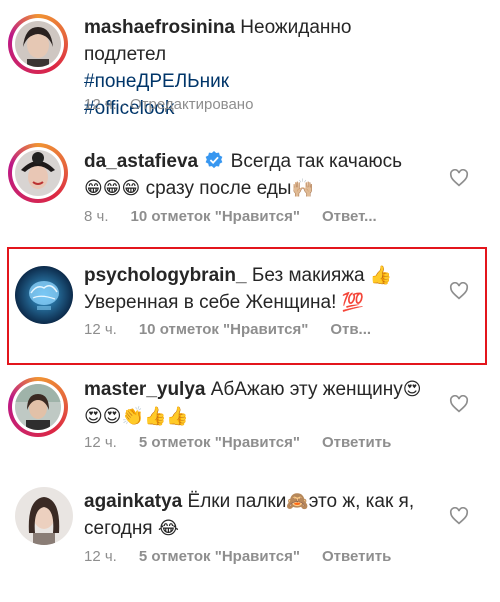 The height and width of the screenshot is (602, 500). What do you see at coordinates (381, 275) in the screenshot?
I see `emoji: 👍` at bounding box center [381, 275].